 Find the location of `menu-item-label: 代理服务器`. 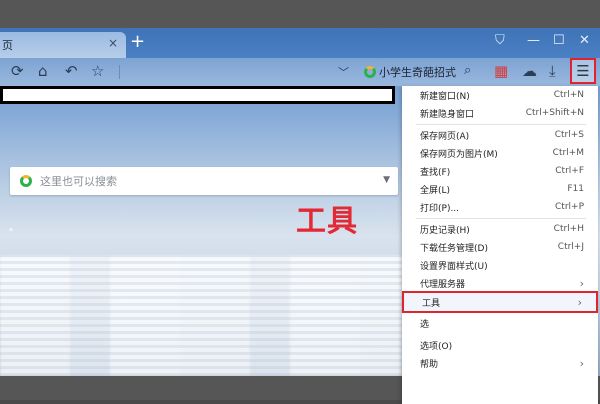

menu-item-label: 代理服务器 is located at coordinates (442, 283).